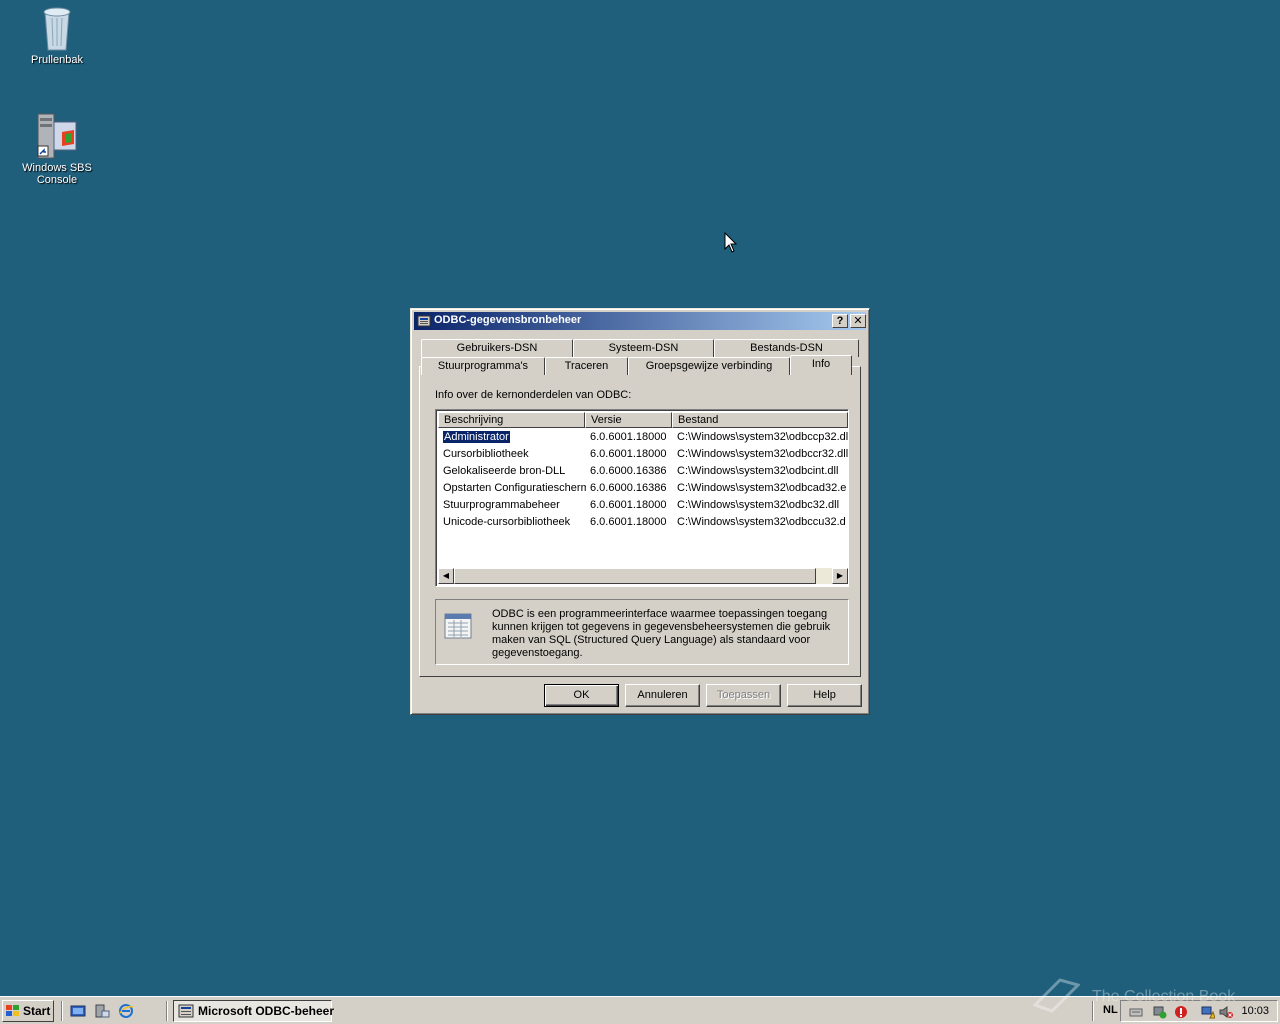 Image resolution: width=1280 pixels, height=1024 pixels. I want to click on row-description: Unicode-cursorbibliotheek, so click(507, 522).